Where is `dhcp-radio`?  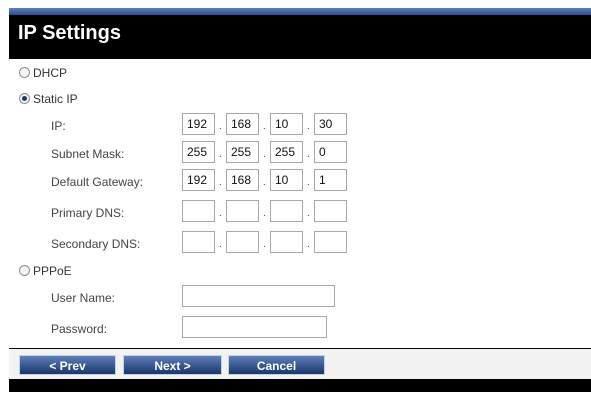
dhcp-radio is located at coordinates (24, 72).